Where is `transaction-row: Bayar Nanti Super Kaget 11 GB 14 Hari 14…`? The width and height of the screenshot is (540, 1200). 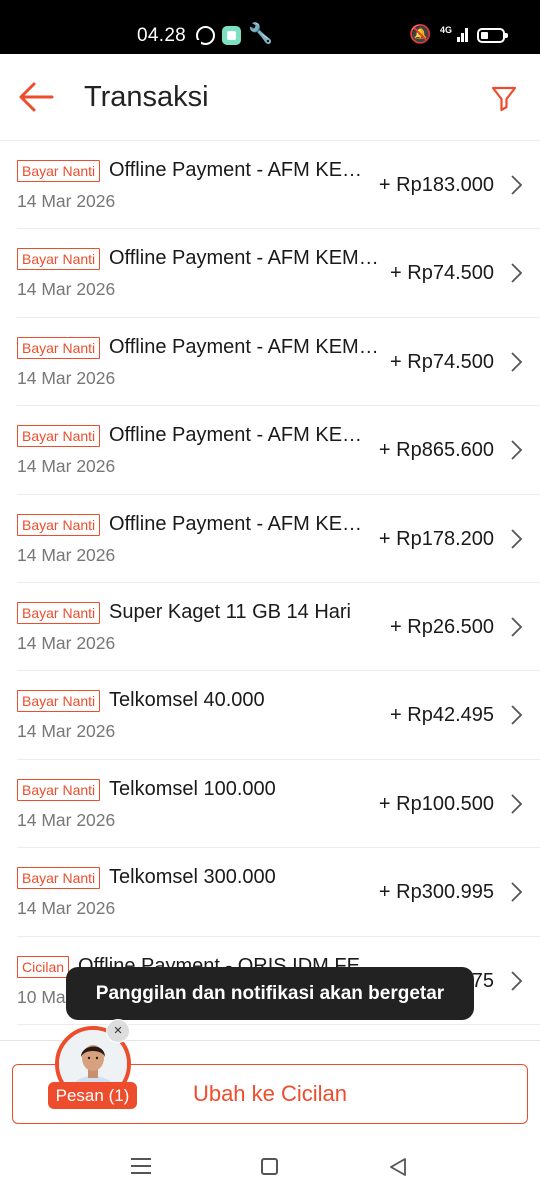 transaction-row: Bayar Nanti Super Kaget 11 GB 14 Hari 14… is located at coordinates (278, 627).